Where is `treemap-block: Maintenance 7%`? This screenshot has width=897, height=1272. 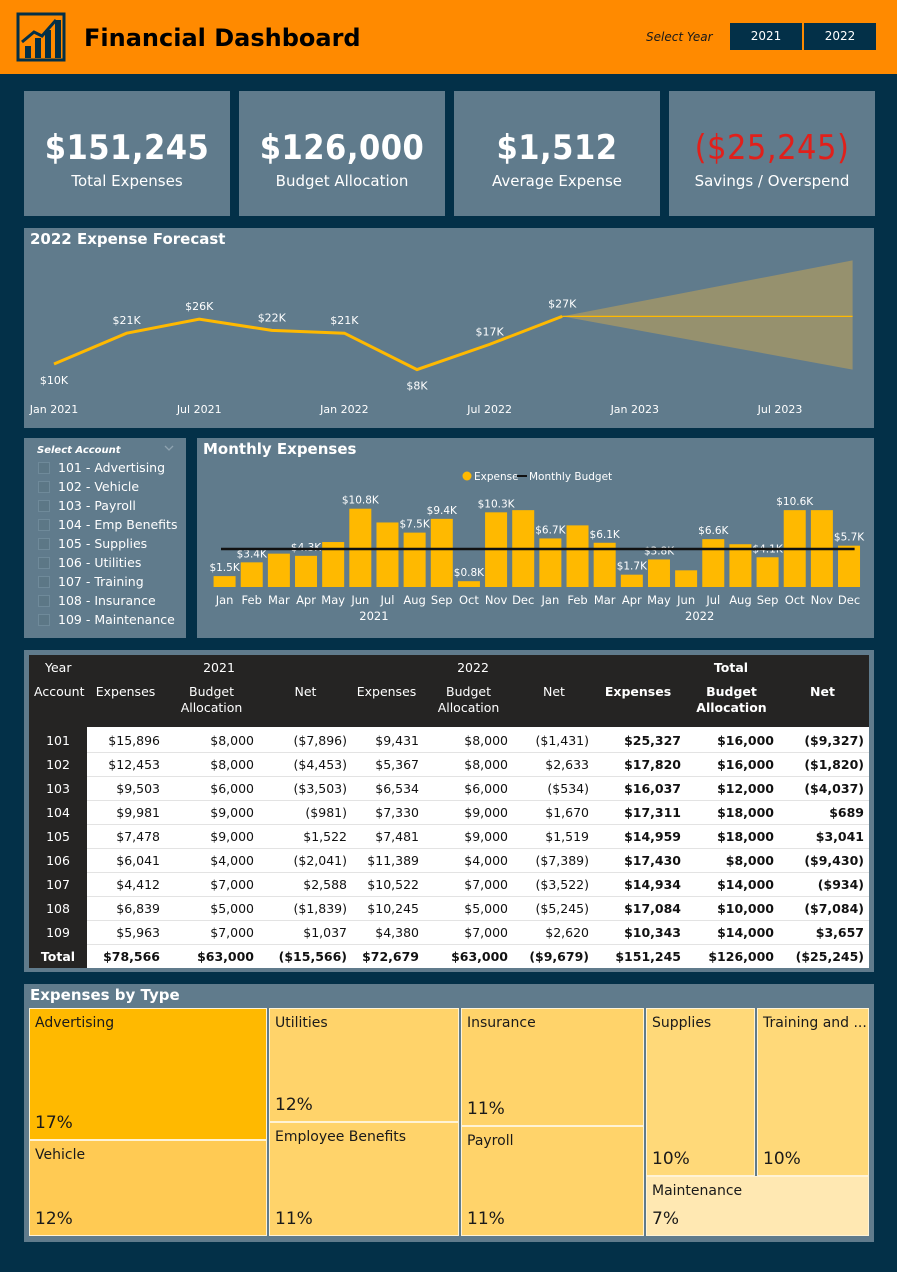 treemap-block: Maintenance 7% is located at coordinates (757, 1206).